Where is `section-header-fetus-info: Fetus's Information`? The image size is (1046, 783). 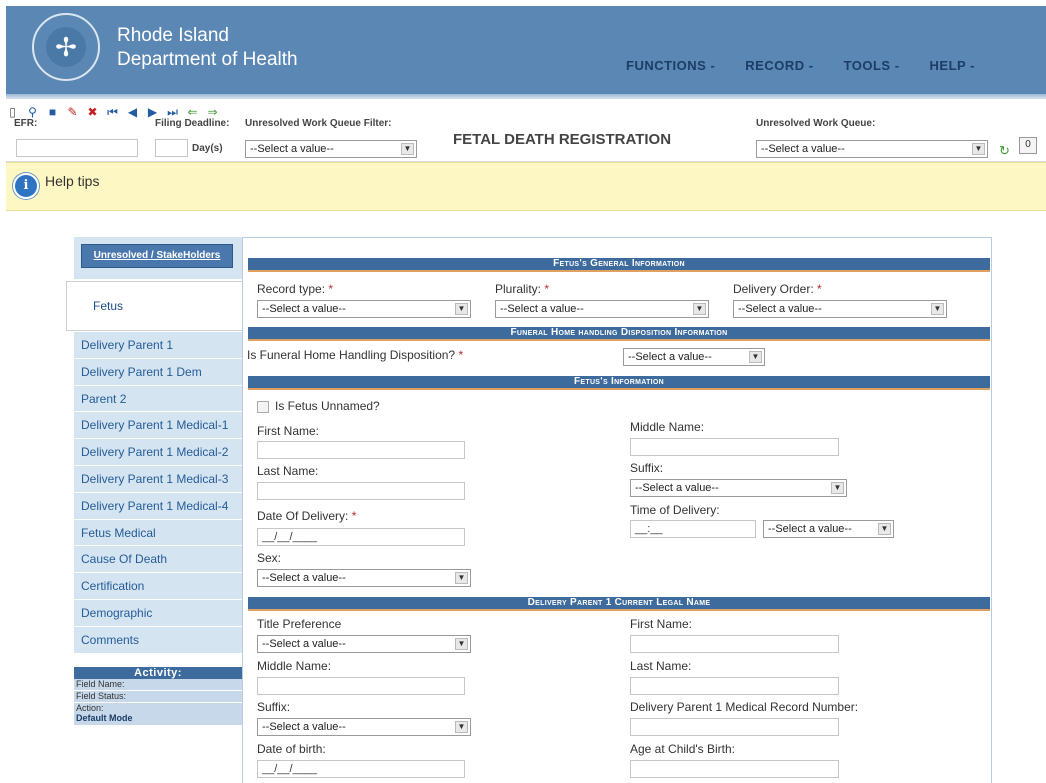 section-header-fetus-info: Fetus's Information is located at coordinates (619, 383).